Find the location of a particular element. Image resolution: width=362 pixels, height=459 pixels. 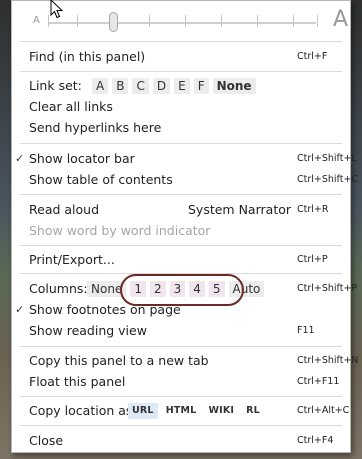

clear-all-links: Clear all links is located at coordinates (71, 107).